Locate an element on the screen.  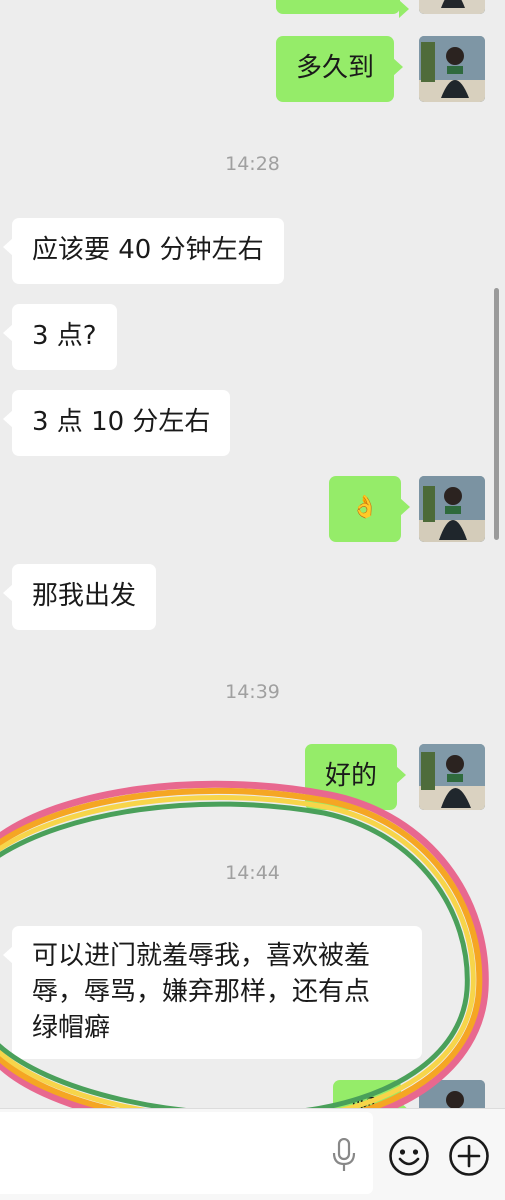
message-bubble-outgoing: 👌 is located at coordinates (369, 509).